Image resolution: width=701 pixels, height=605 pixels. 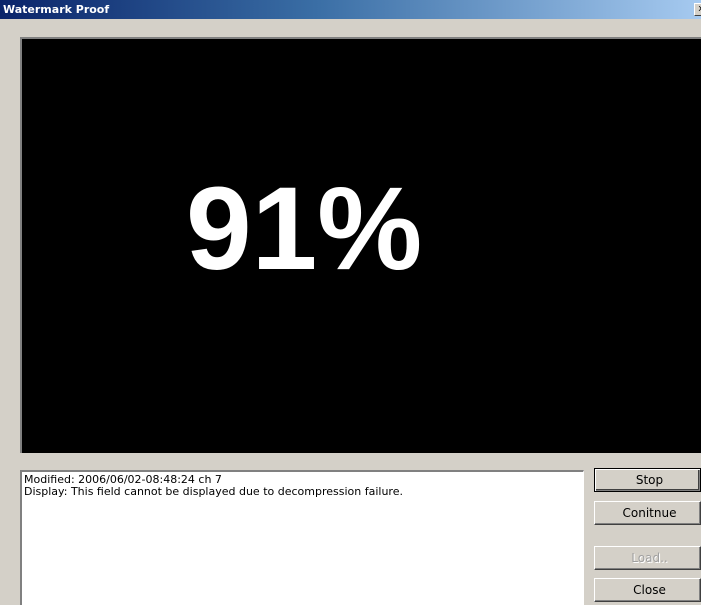 What do you see at coordinates (697, 9) in the screenshot?
I see `close-window-button: x` at bounding box center [697, 9].